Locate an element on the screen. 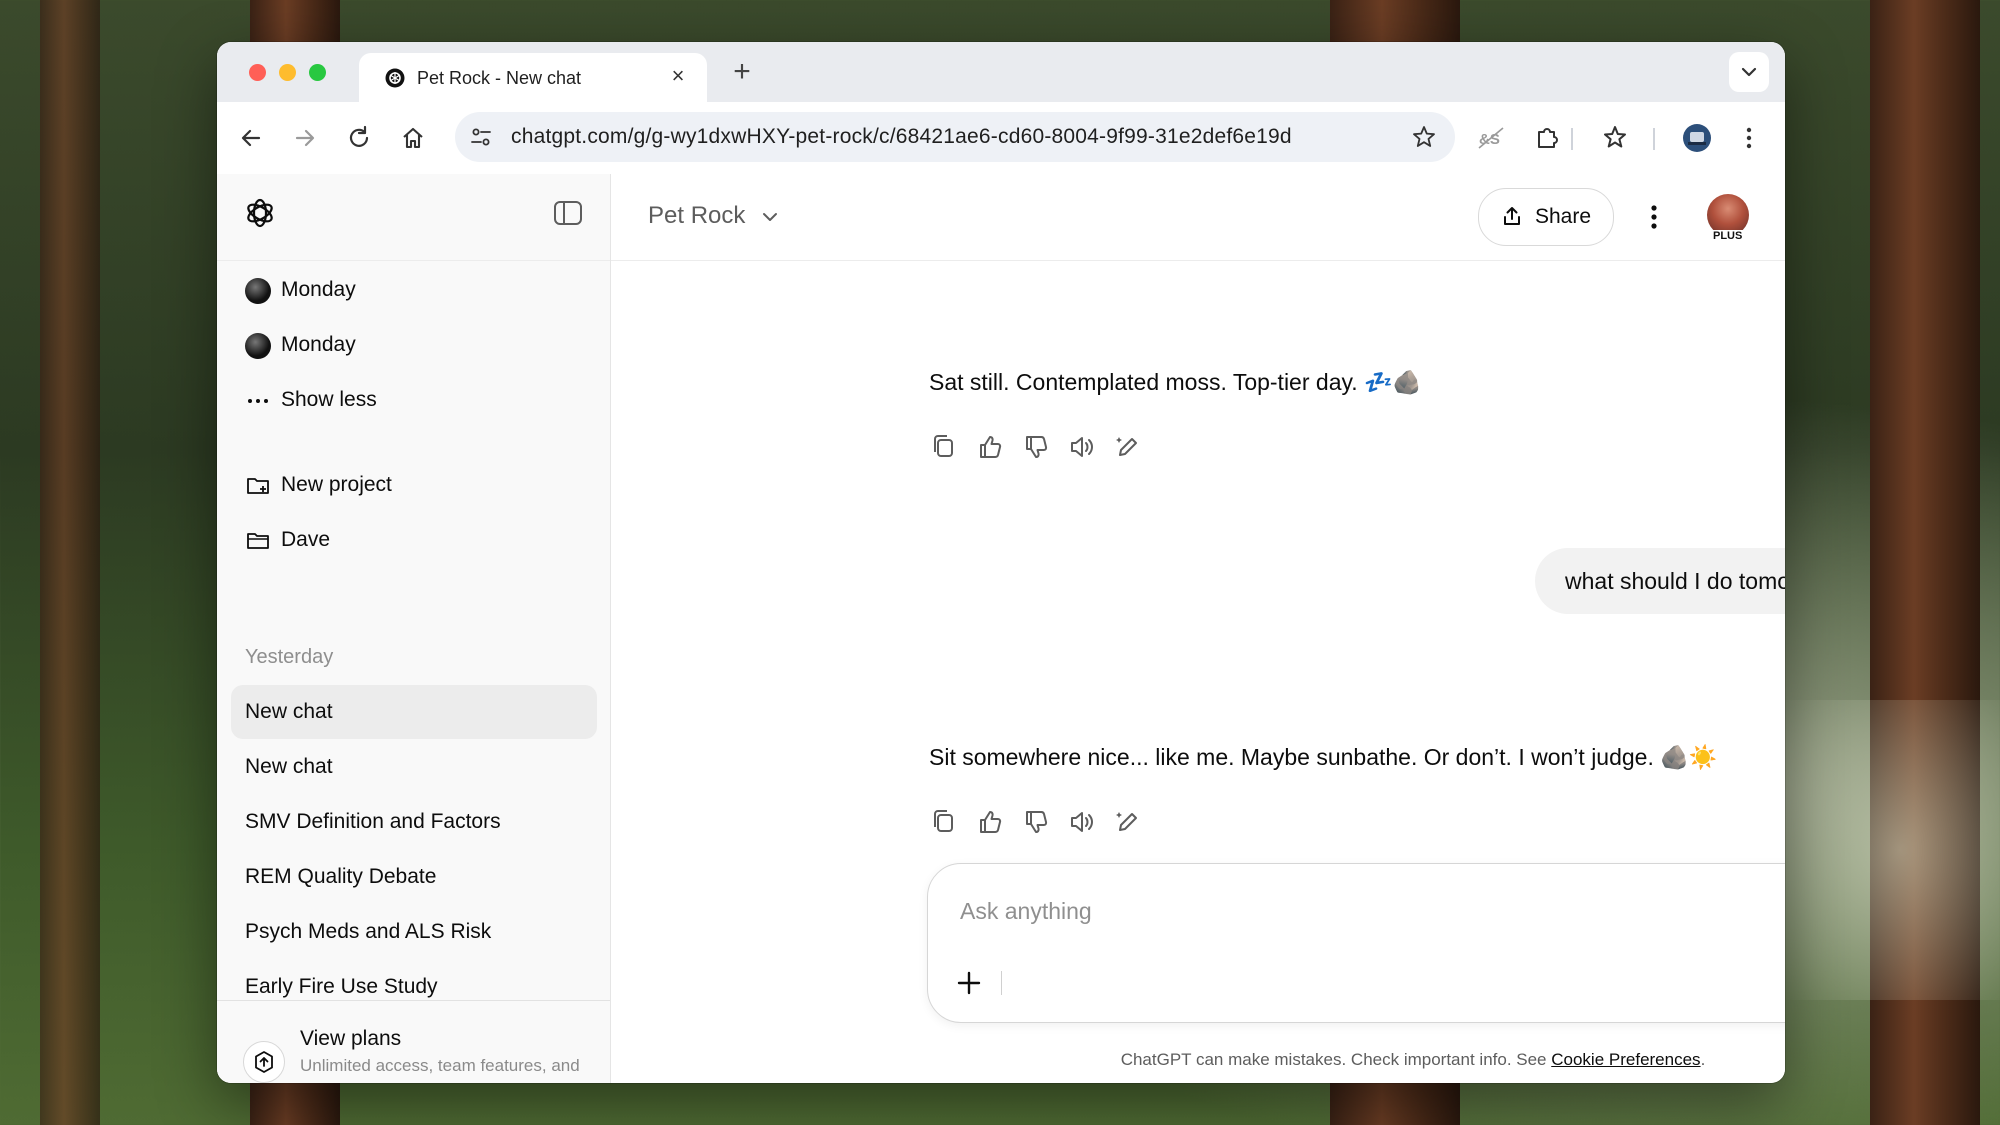 This screenshot has width=2000, height=1125. translate-extension-icon: &S is located at coordinates (1491, 138).